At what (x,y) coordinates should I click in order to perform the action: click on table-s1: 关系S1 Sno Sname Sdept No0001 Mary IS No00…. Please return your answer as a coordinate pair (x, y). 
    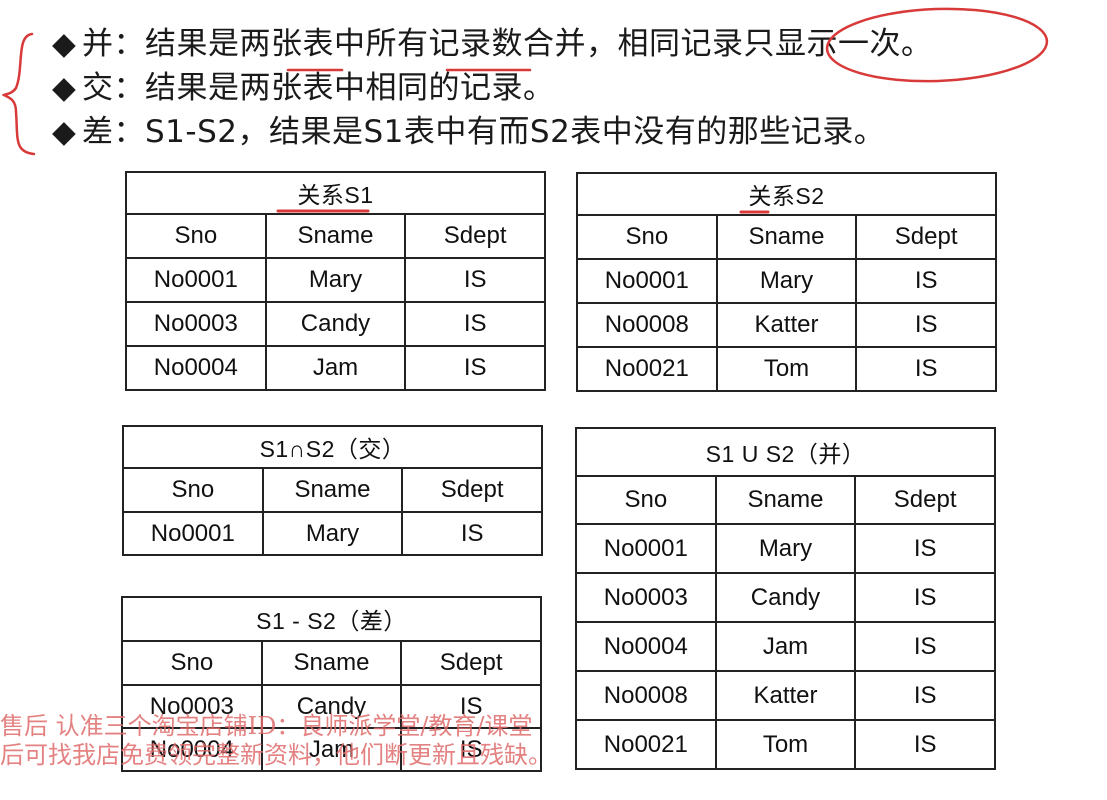
    Looking at the image, I should click on (335, 281).